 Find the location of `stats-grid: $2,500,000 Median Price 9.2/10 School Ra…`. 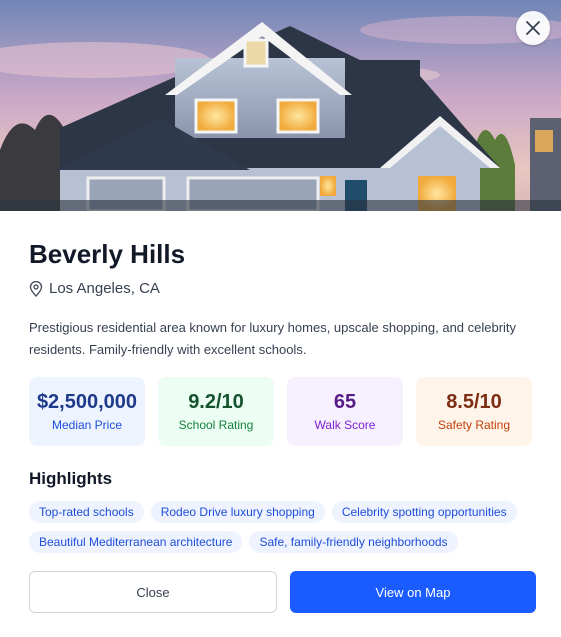

stats-grid: $2,500,000 Median Price 9.2/10 School Ra… is located at coordinates (280, 411).